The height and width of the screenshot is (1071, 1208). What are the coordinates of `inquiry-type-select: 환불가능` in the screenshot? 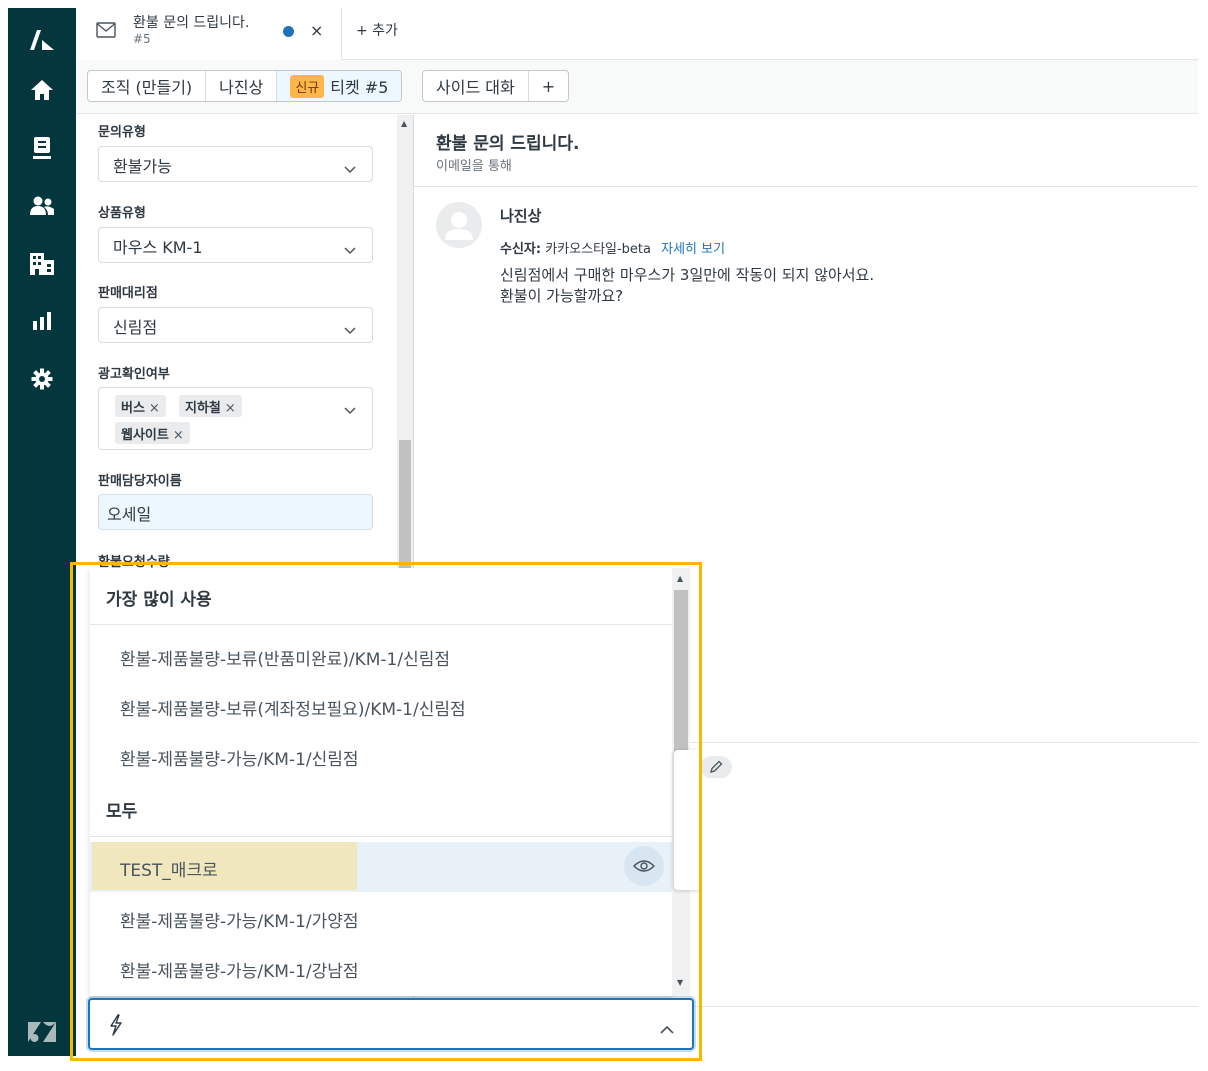 It's located at (235, 164).